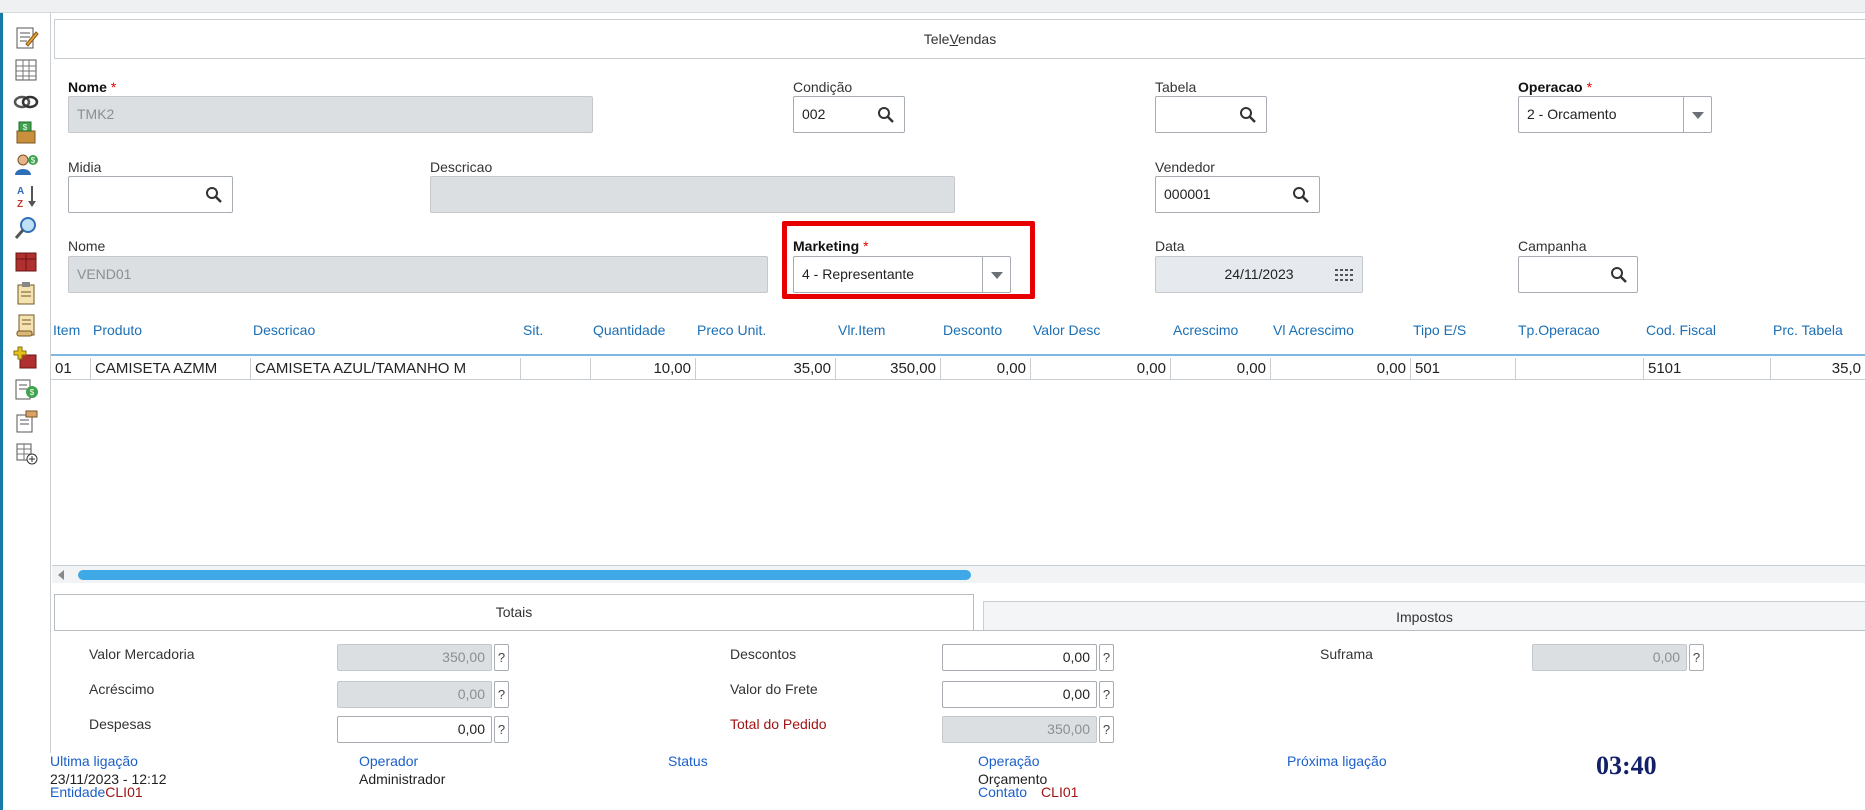 The width and height of the screenshot is (1865, 810). I want to click on cell-valor-desc: 0,00, so click(1101, 369).